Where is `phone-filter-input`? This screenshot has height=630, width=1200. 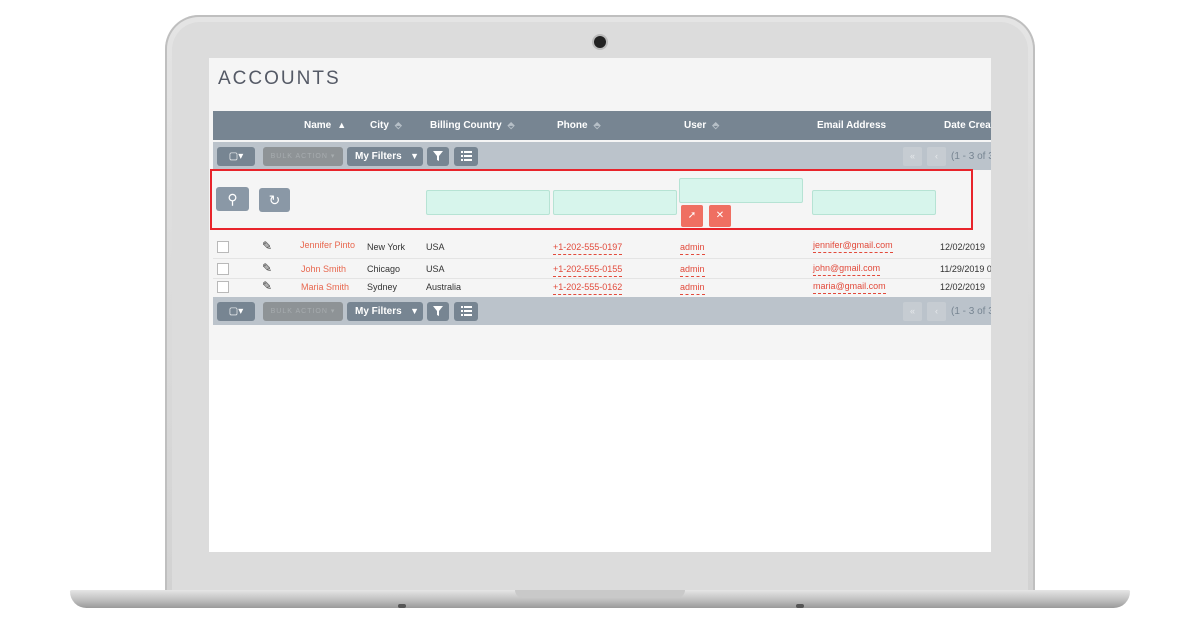
phone-filter-input is located at coordinates (615, 202).